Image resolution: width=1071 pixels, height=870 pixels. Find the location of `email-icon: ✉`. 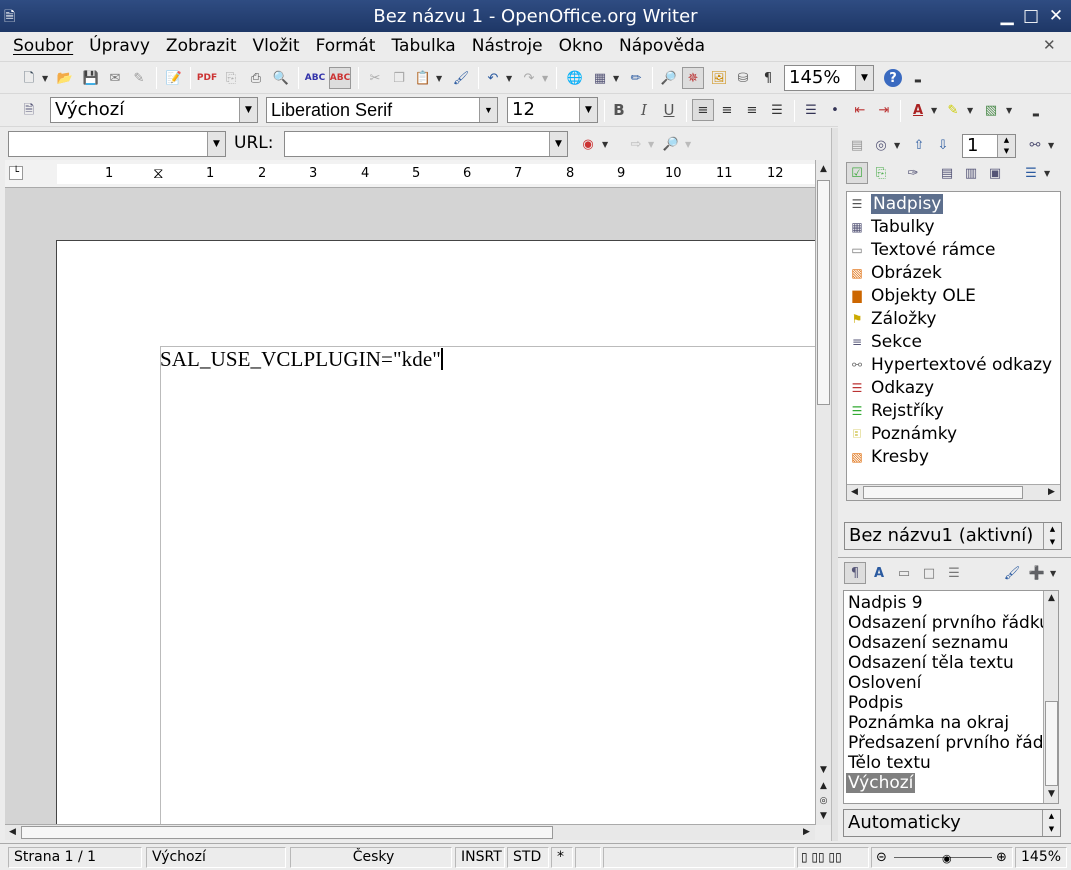

email-icon: ✉ is located at coordinates (115, 78).